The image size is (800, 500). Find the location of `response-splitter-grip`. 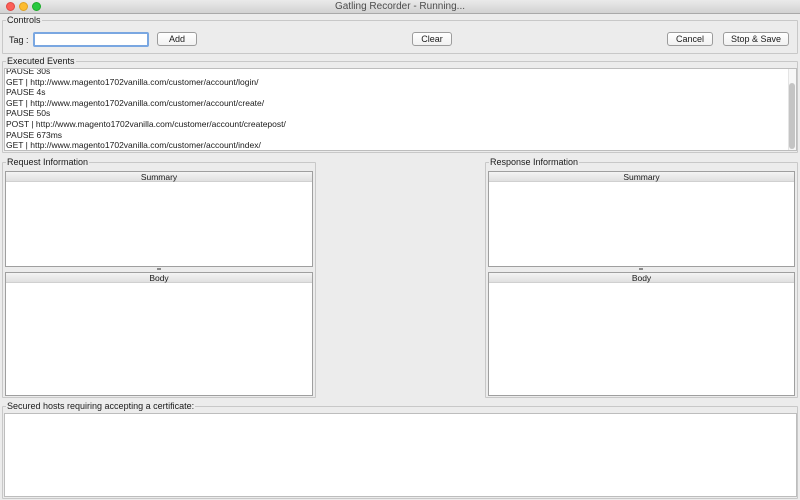

response-splitter-grip is located at coordinates (641, 269).